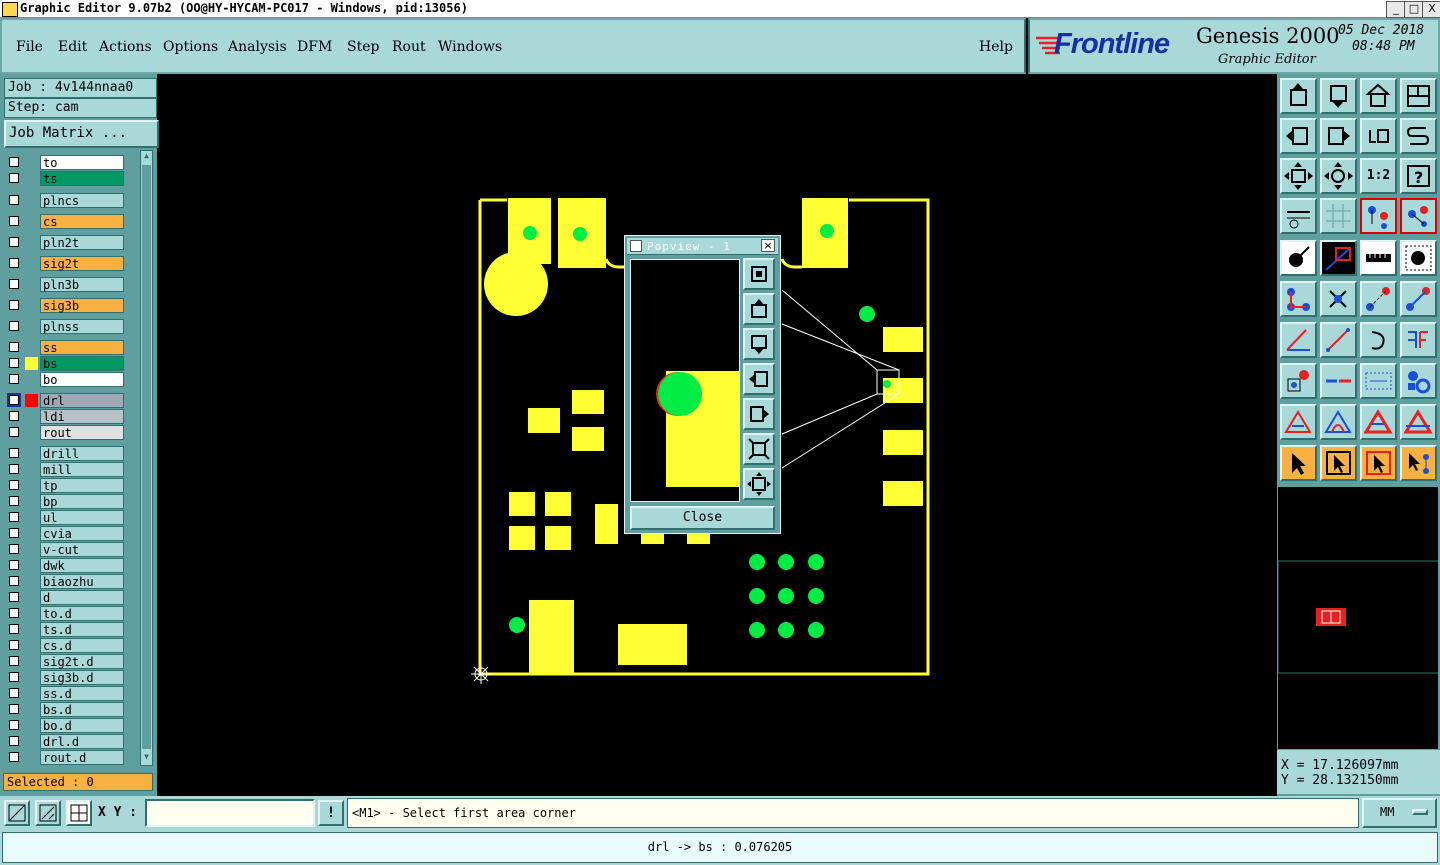 The width and height of the screenshot is (1440, 865). I want to click on layer-name: rout.d, so click(82, 757).